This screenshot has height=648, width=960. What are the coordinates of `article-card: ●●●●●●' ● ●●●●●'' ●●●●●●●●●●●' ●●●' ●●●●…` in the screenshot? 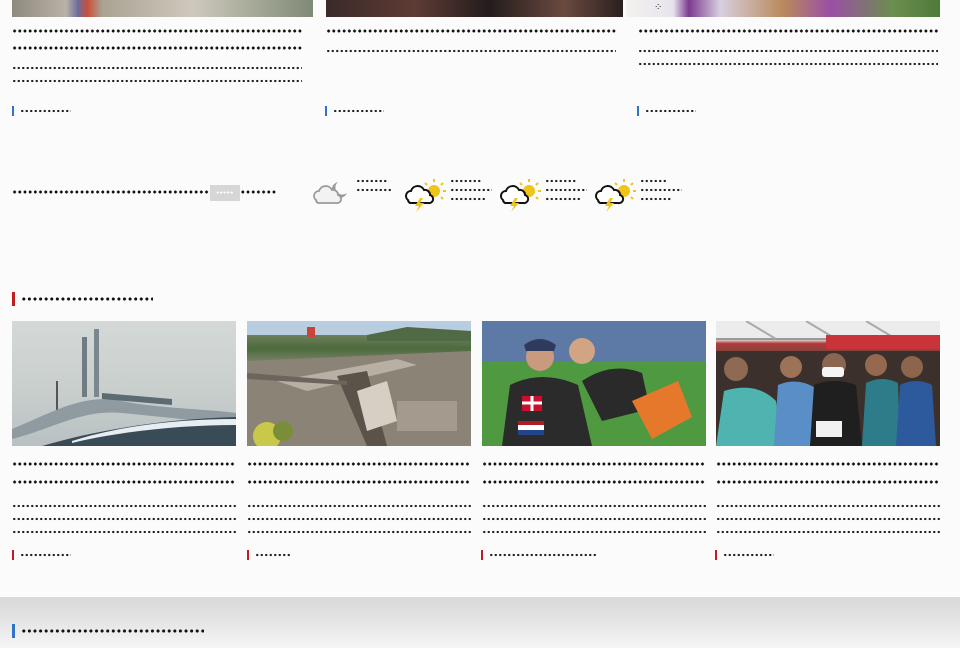 It's located at (788, 46).